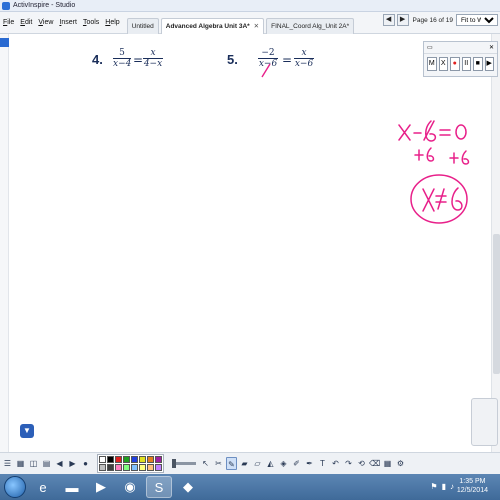  Describe the element at coordinates (283, 463) in the screenshot. I see `fill-icon: ◈` at that location.